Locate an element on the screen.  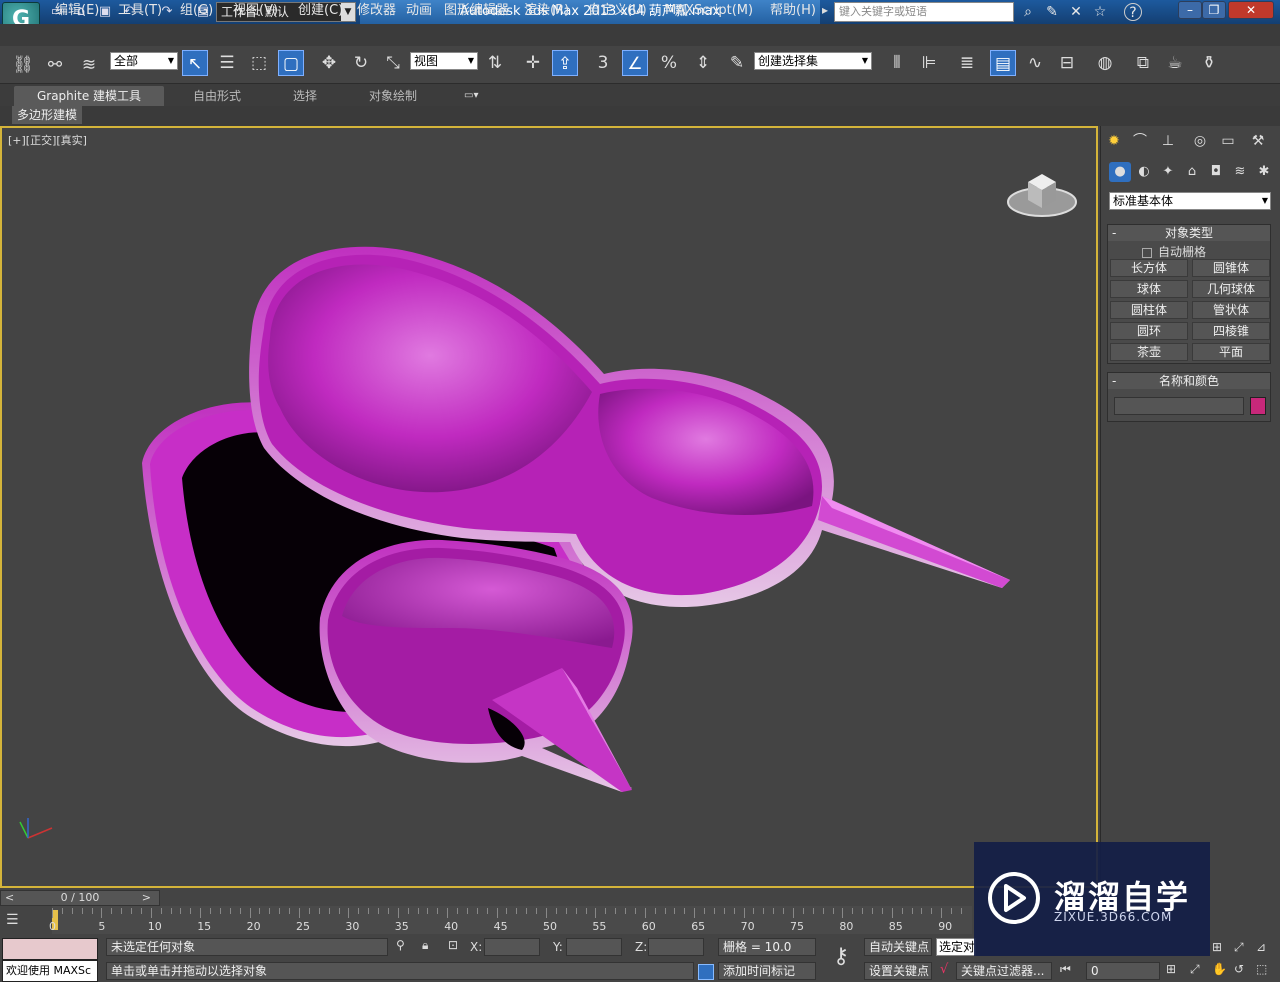
snaps-toggle-icon: 3 is located at coordinates (603, 63).